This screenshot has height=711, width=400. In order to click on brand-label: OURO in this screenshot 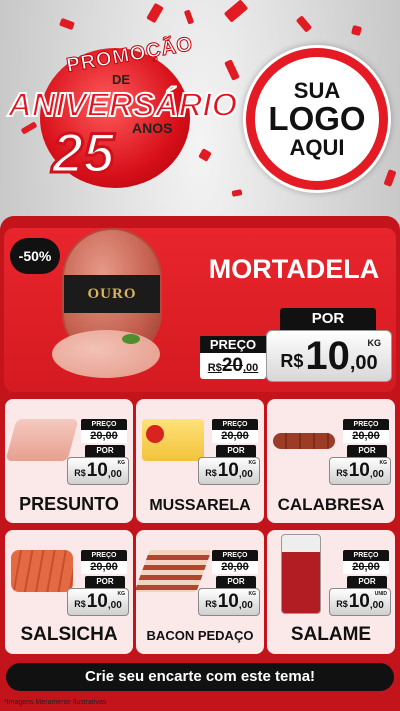, I will do `click(112, 294)`.